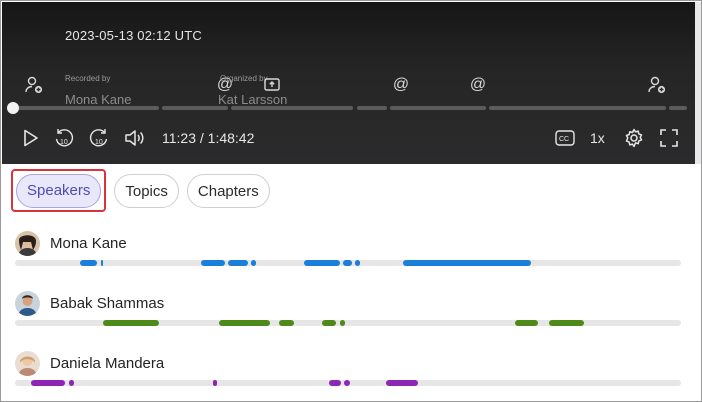 This screenshot has height=402, width=702. I want to click on organized-by-name: Kat Larsson, so click(253, 99).